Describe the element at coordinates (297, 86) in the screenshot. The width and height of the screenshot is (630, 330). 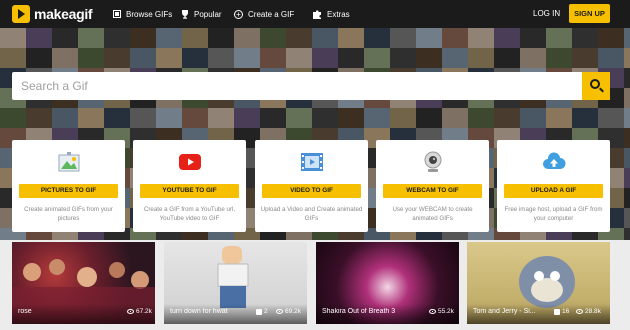
I see `search-input` at that location.